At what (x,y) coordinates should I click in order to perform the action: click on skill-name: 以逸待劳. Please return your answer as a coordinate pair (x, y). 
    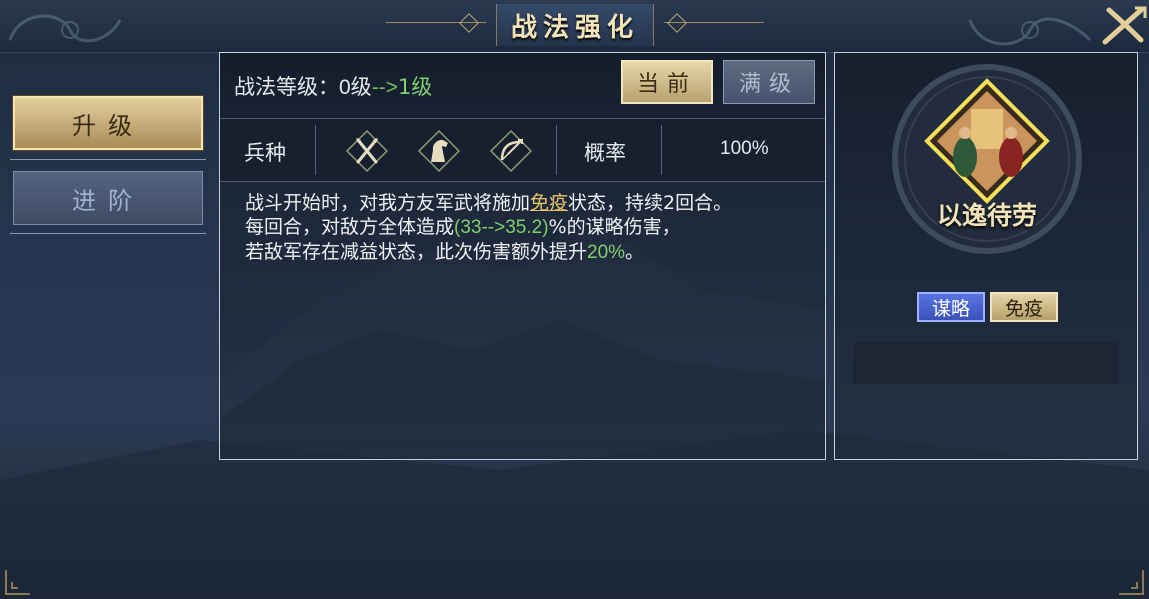
    Looking at the image, I should click on (986, 215).